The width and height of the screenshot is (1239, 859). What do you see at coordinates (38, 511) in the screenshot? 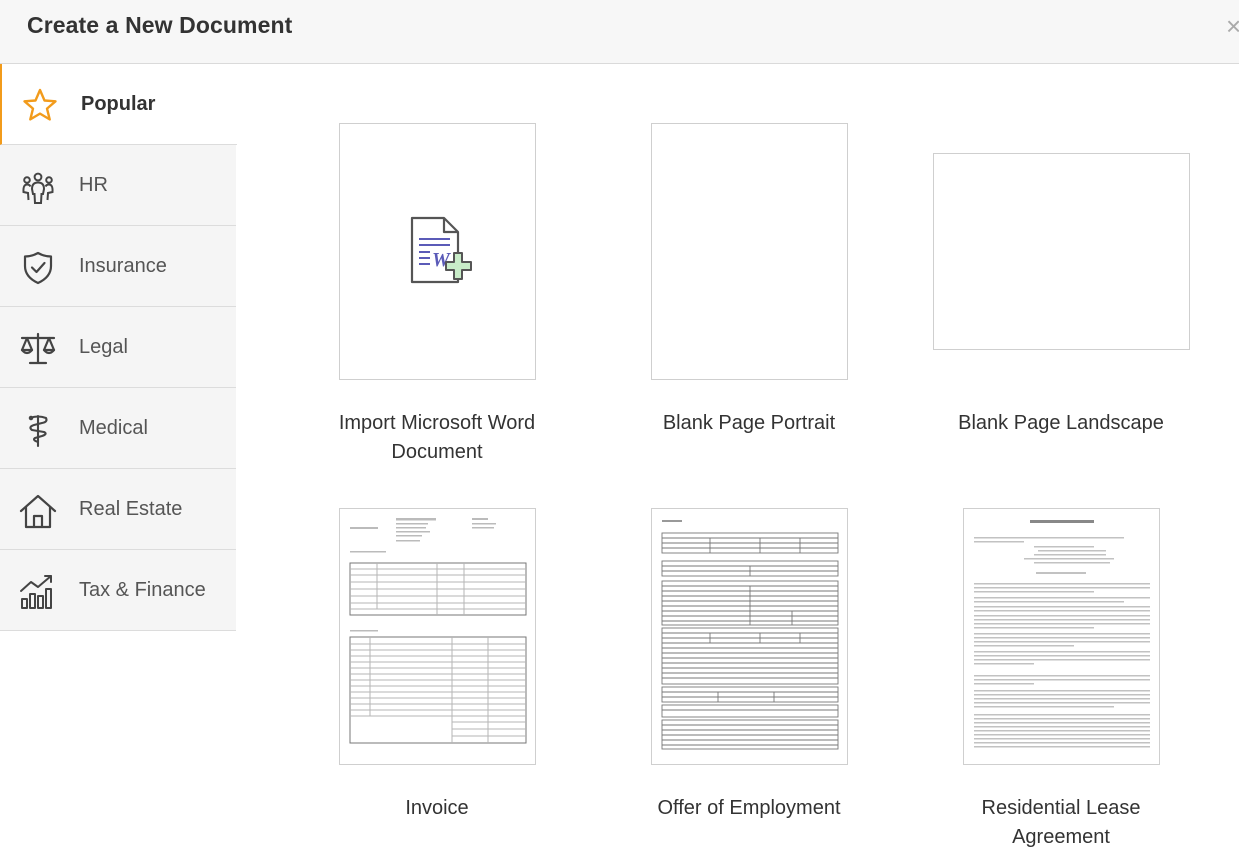
I see `house-icon` at bounding box center [38, 511].